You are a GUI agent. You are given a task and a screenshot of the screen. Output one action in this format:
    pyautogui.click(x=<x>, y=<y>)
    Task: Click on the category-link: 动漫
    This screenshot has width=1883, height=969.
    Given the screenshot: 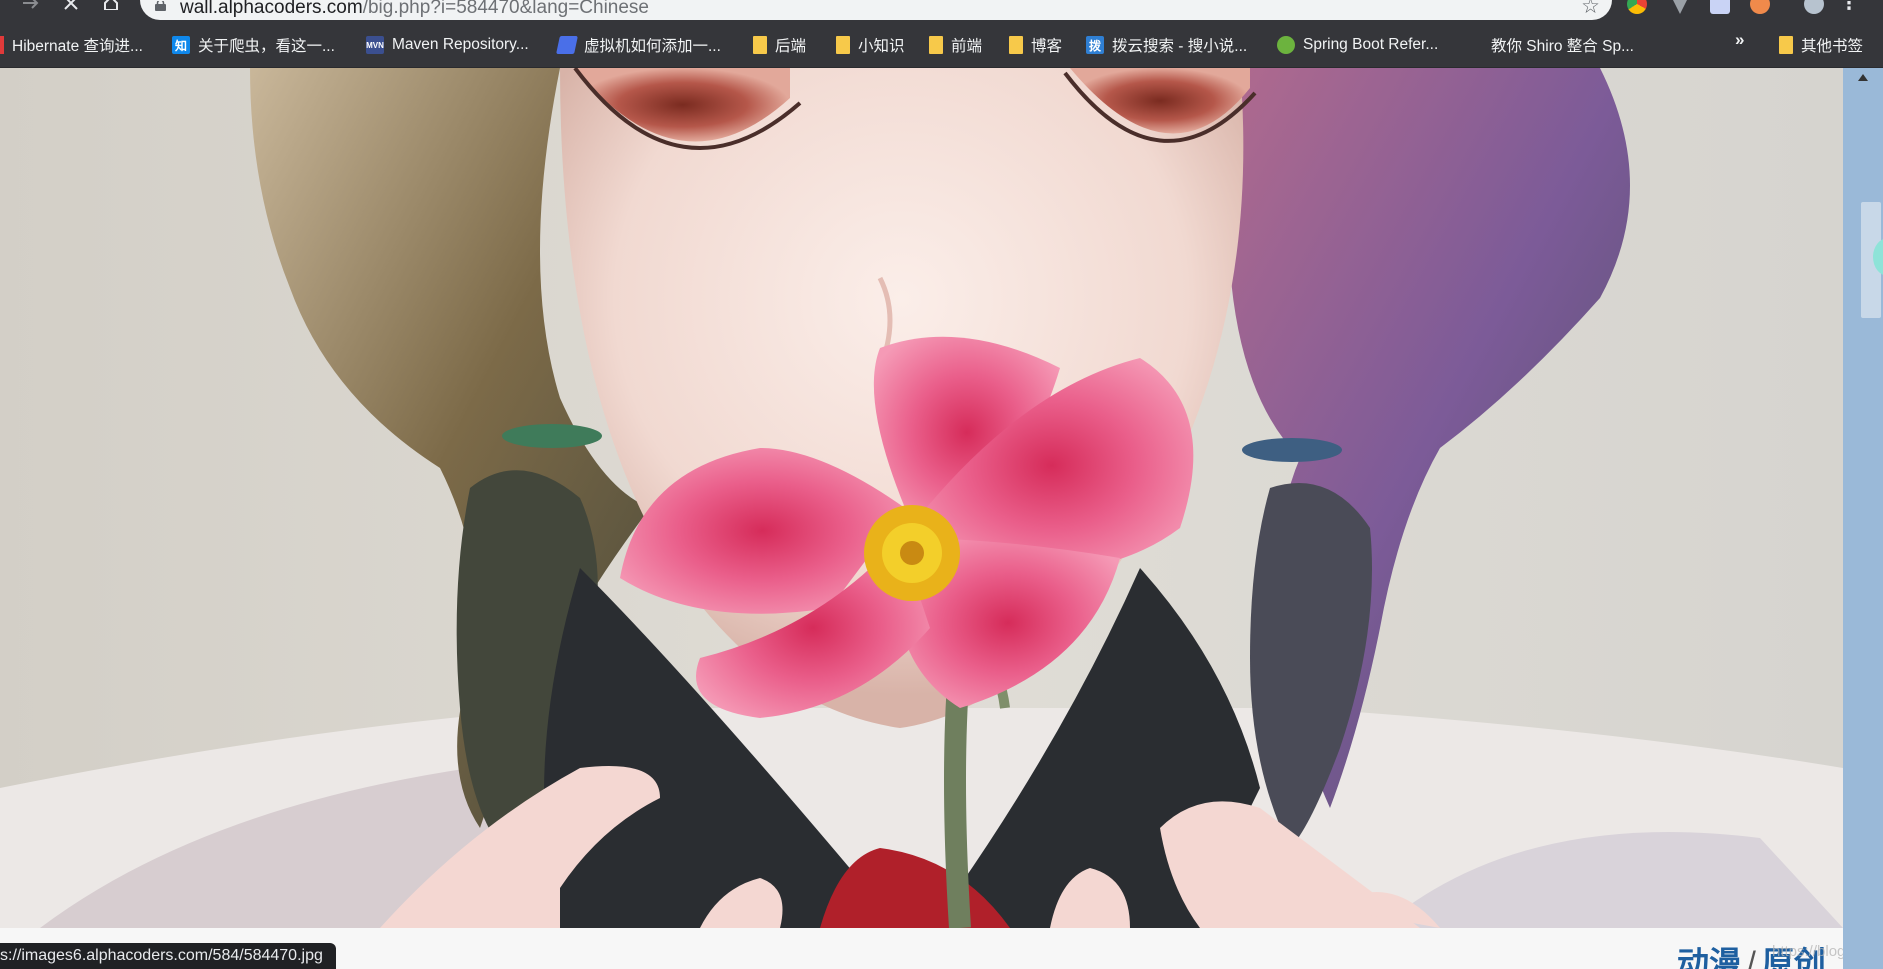 What is the action you would take?
    pyautogui.click(x=1709, y=957)
    